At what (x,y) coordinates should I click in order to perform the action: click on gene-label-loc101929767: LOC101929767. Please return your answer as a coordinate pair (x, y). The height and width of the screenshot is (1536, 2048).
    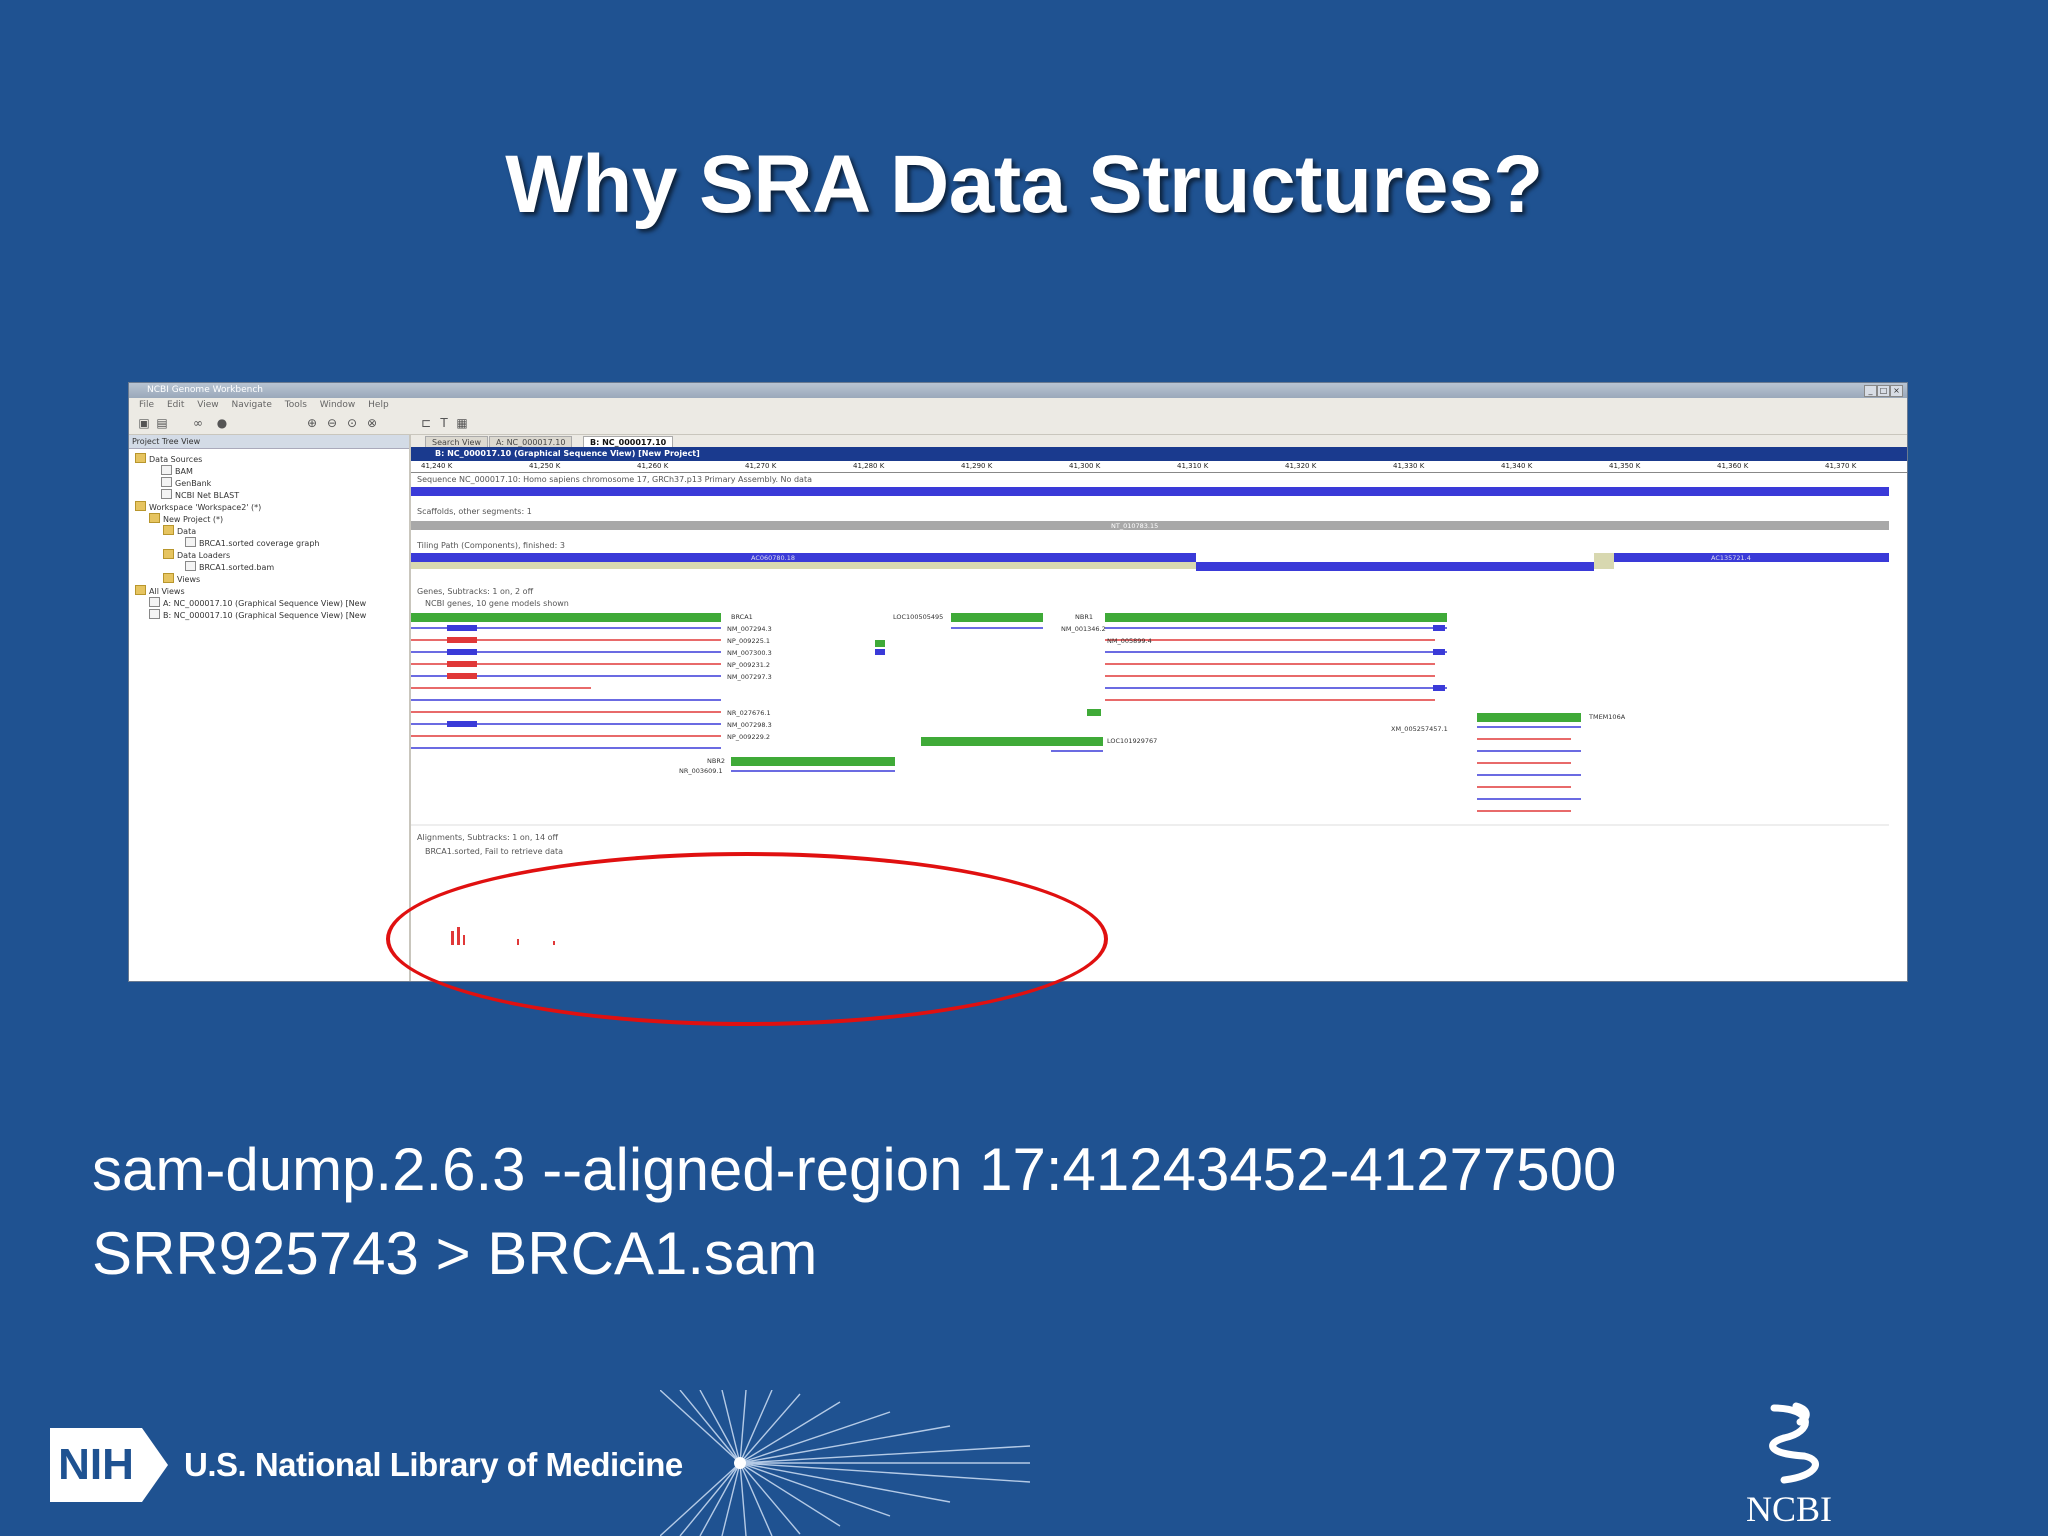
    Looking at the image, I should click on (1132, 741).